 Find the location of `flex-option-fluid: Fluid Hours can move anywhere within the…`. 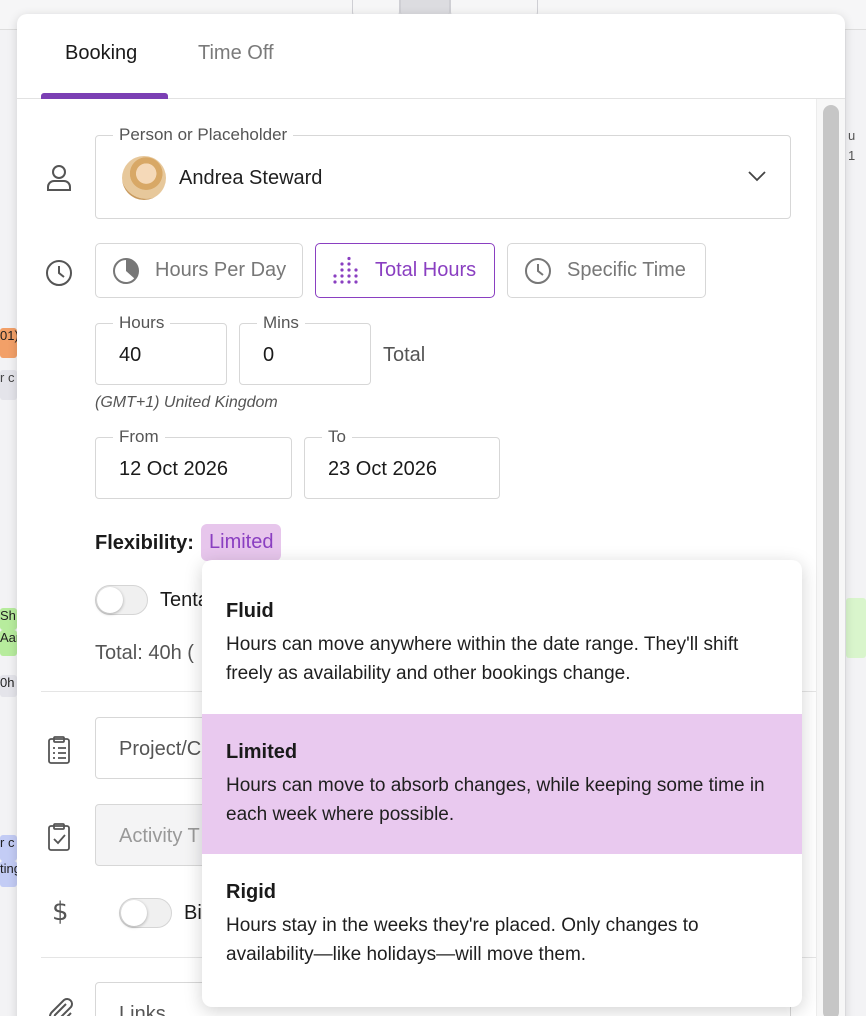

flex-option-fluid: Fluid Hours can move anywhere within the… is located at coordinates (502, 630).